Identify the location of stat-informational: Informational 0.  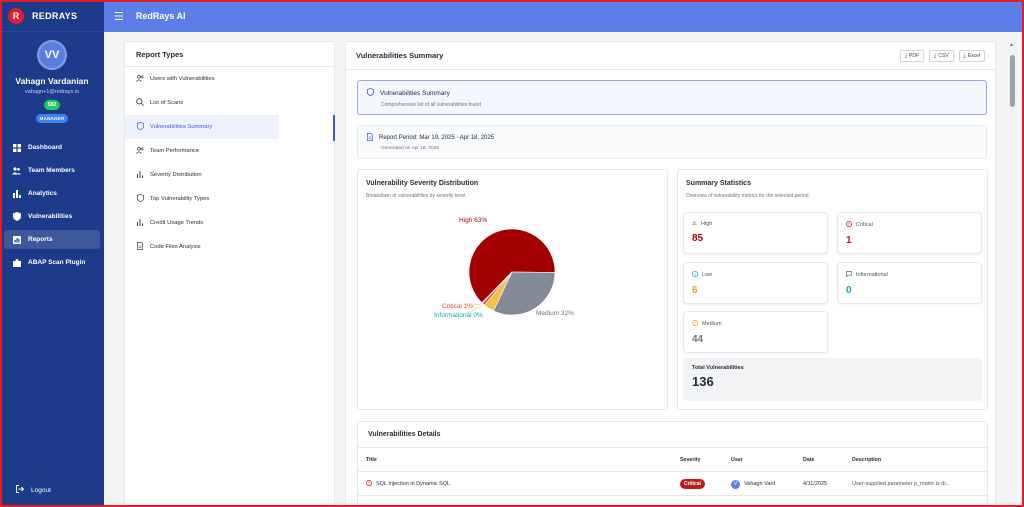
(909, 283).